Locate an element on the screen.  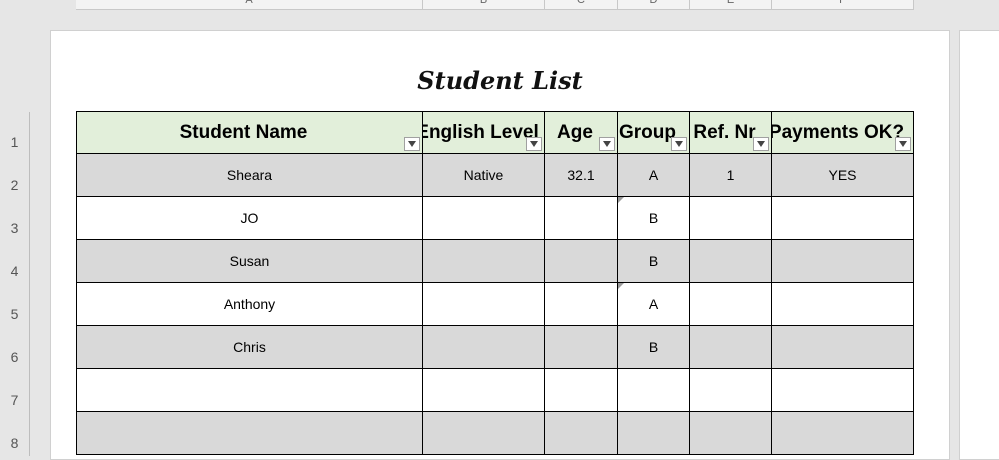
column-header-a: A is located at coordinates (249, 5).